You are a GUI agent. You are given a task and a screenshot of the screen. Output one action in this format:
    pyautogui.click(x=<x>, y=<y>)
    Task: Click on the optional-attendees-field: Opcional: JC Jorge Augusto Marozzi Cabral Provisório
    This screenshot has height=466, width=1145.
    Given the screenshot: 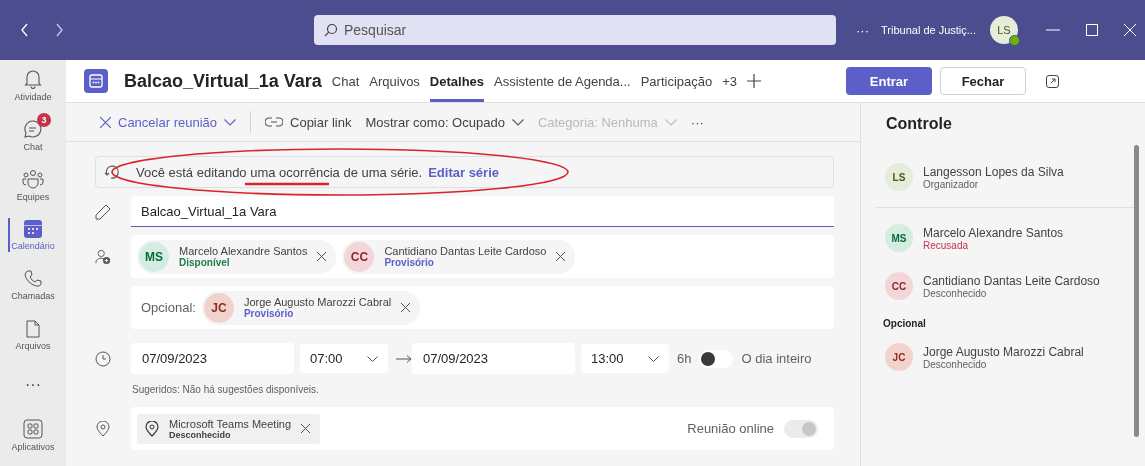 What is the action you would take?
    pyautogui.click(x=482, y=307)
    